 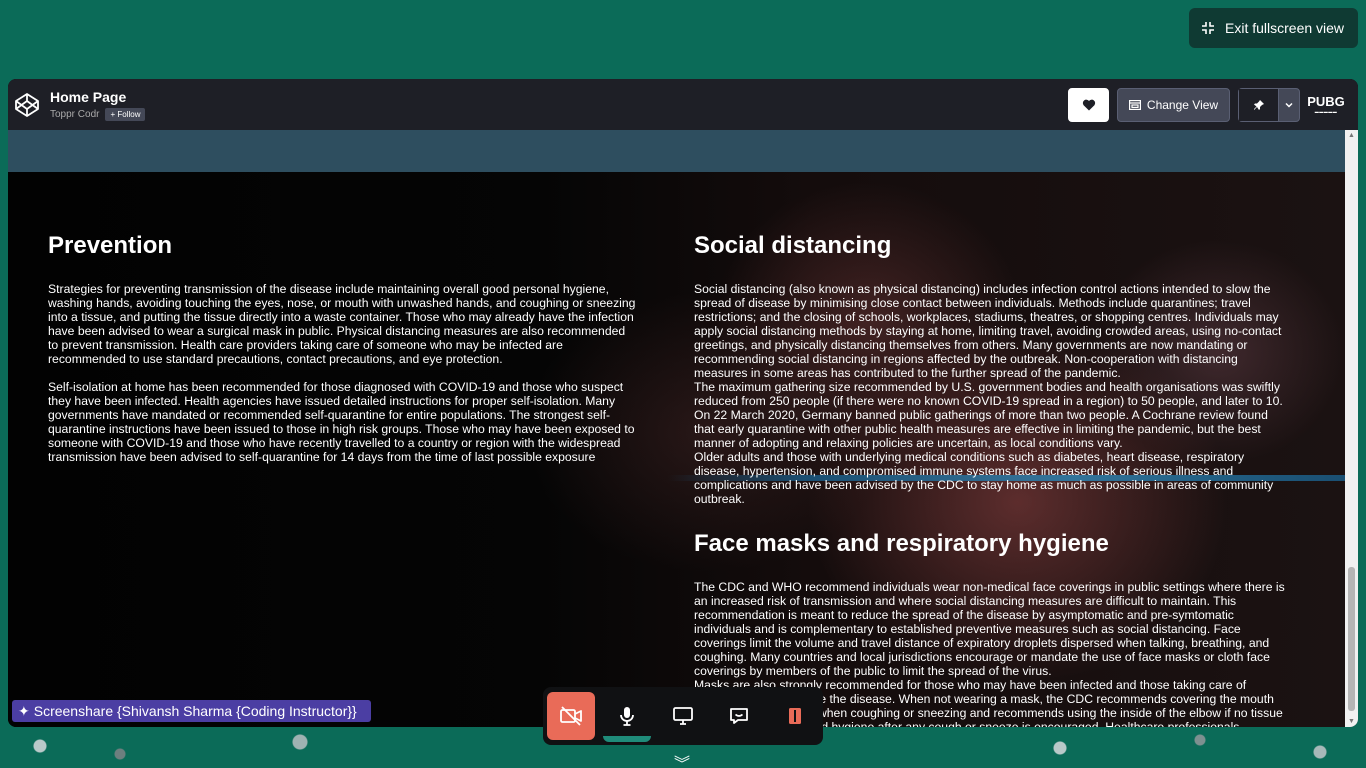 I want to click on pen-info: Home Page Toppr Codr + Follow, so click(x=98, y=104).